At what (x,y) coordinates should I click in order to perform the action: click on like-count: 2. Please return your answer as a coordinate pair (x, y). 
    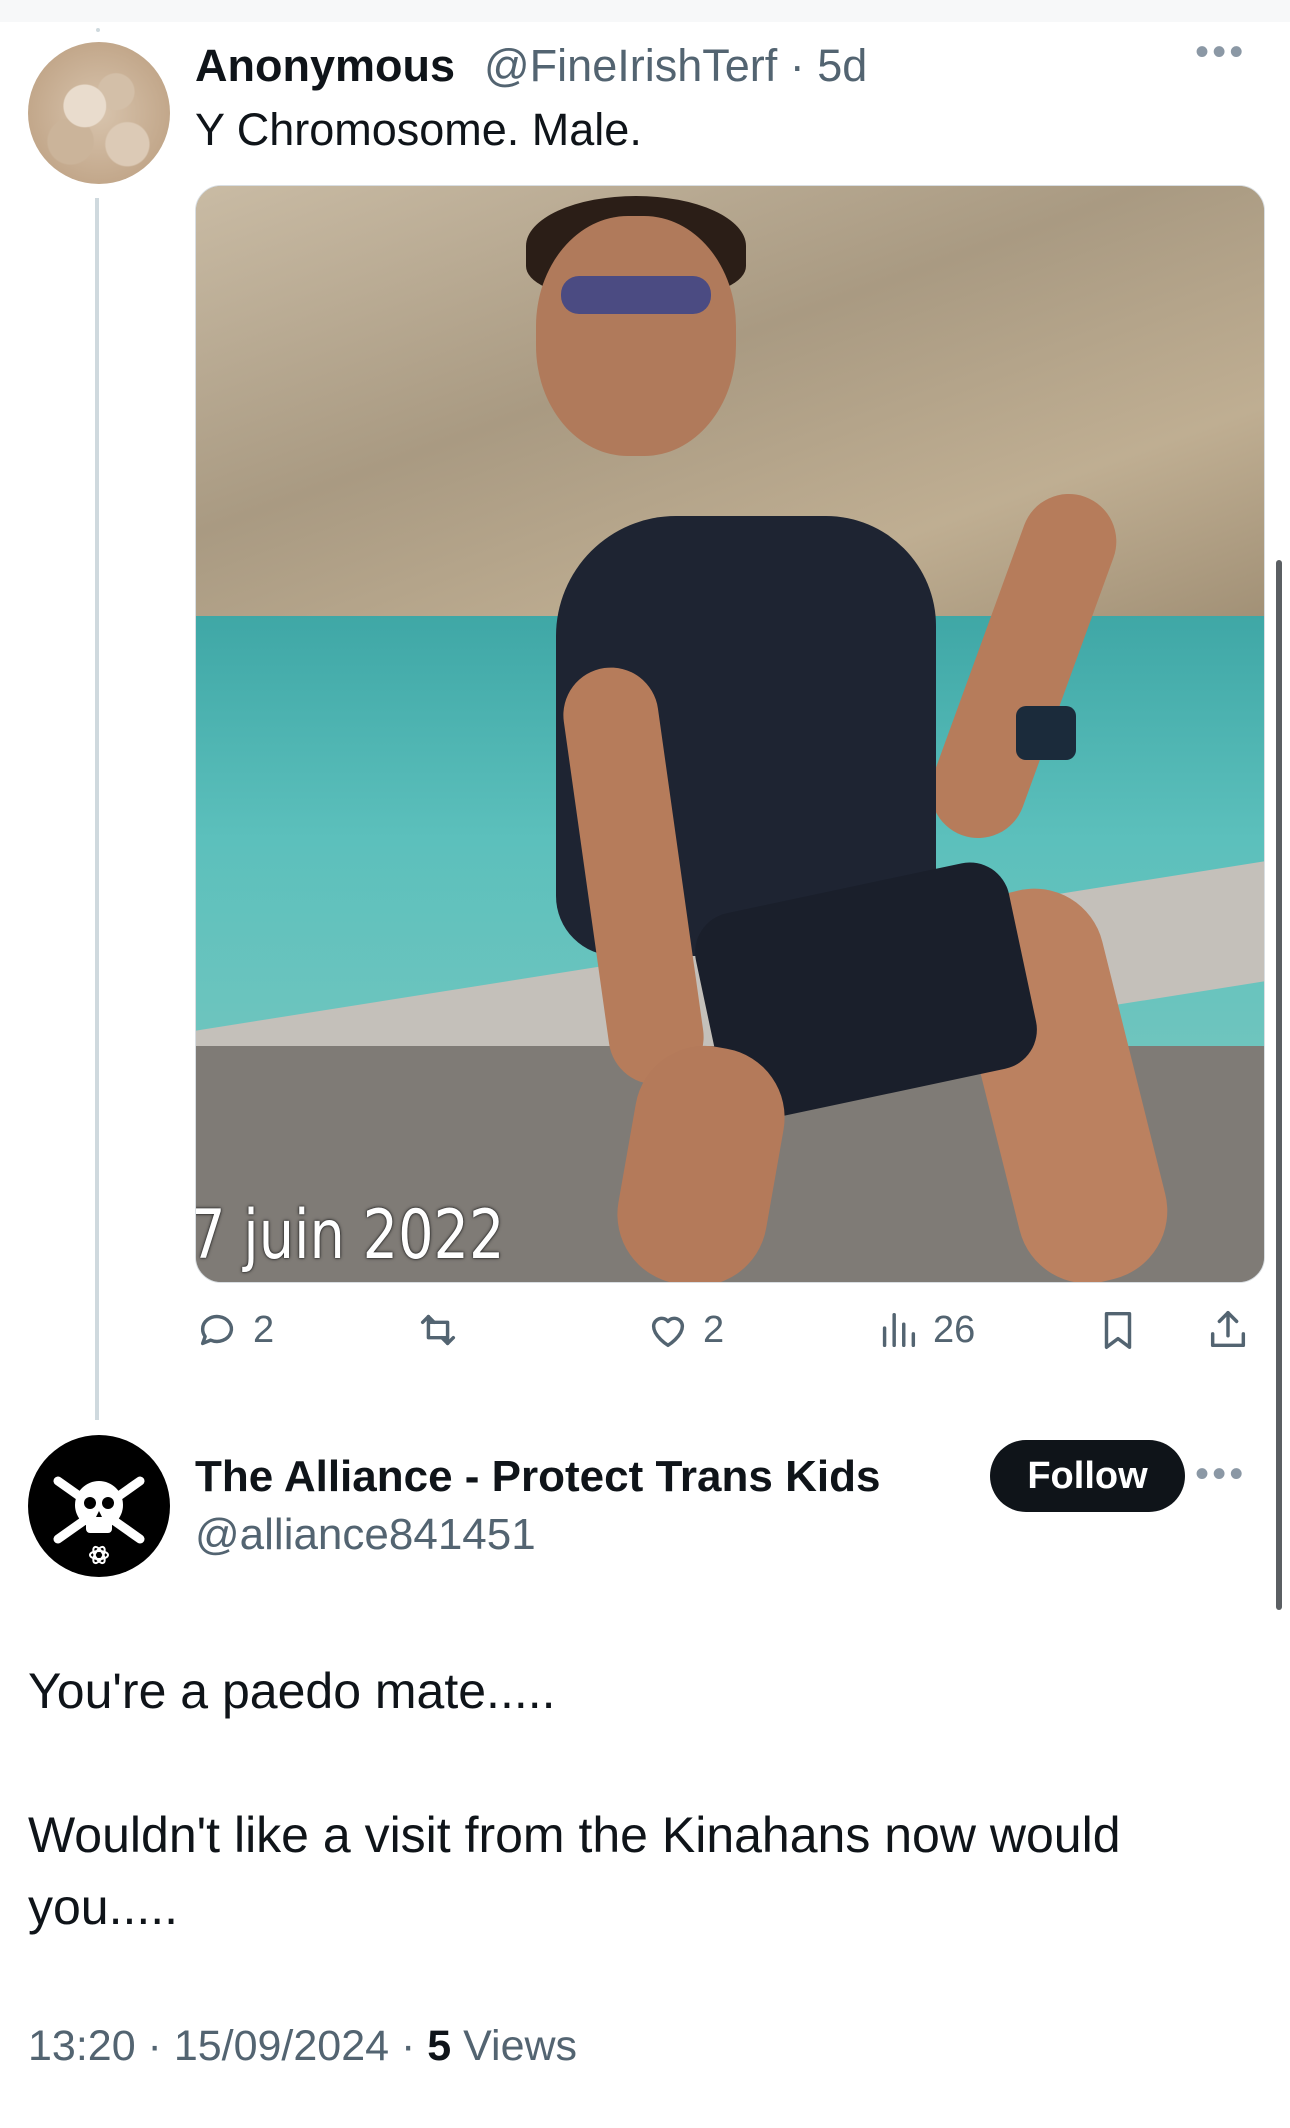
    Looking at the image, I should click on (714, 1329).